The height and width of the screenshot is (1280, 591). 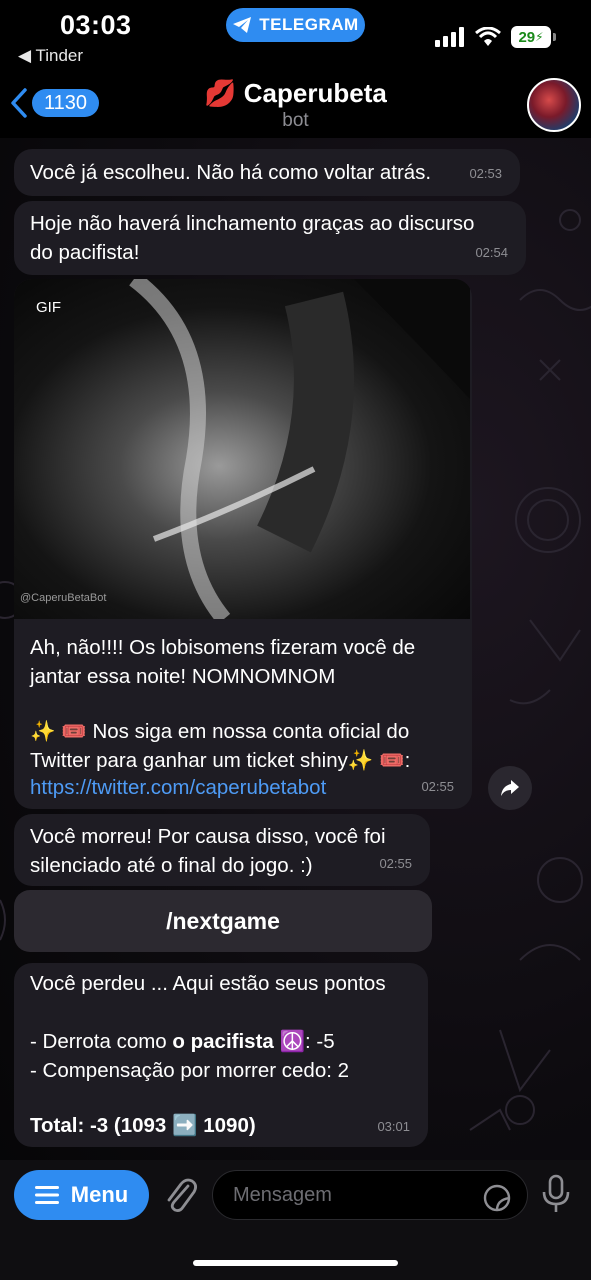 I want to click on attach-button, so click(x=180, y=1196).